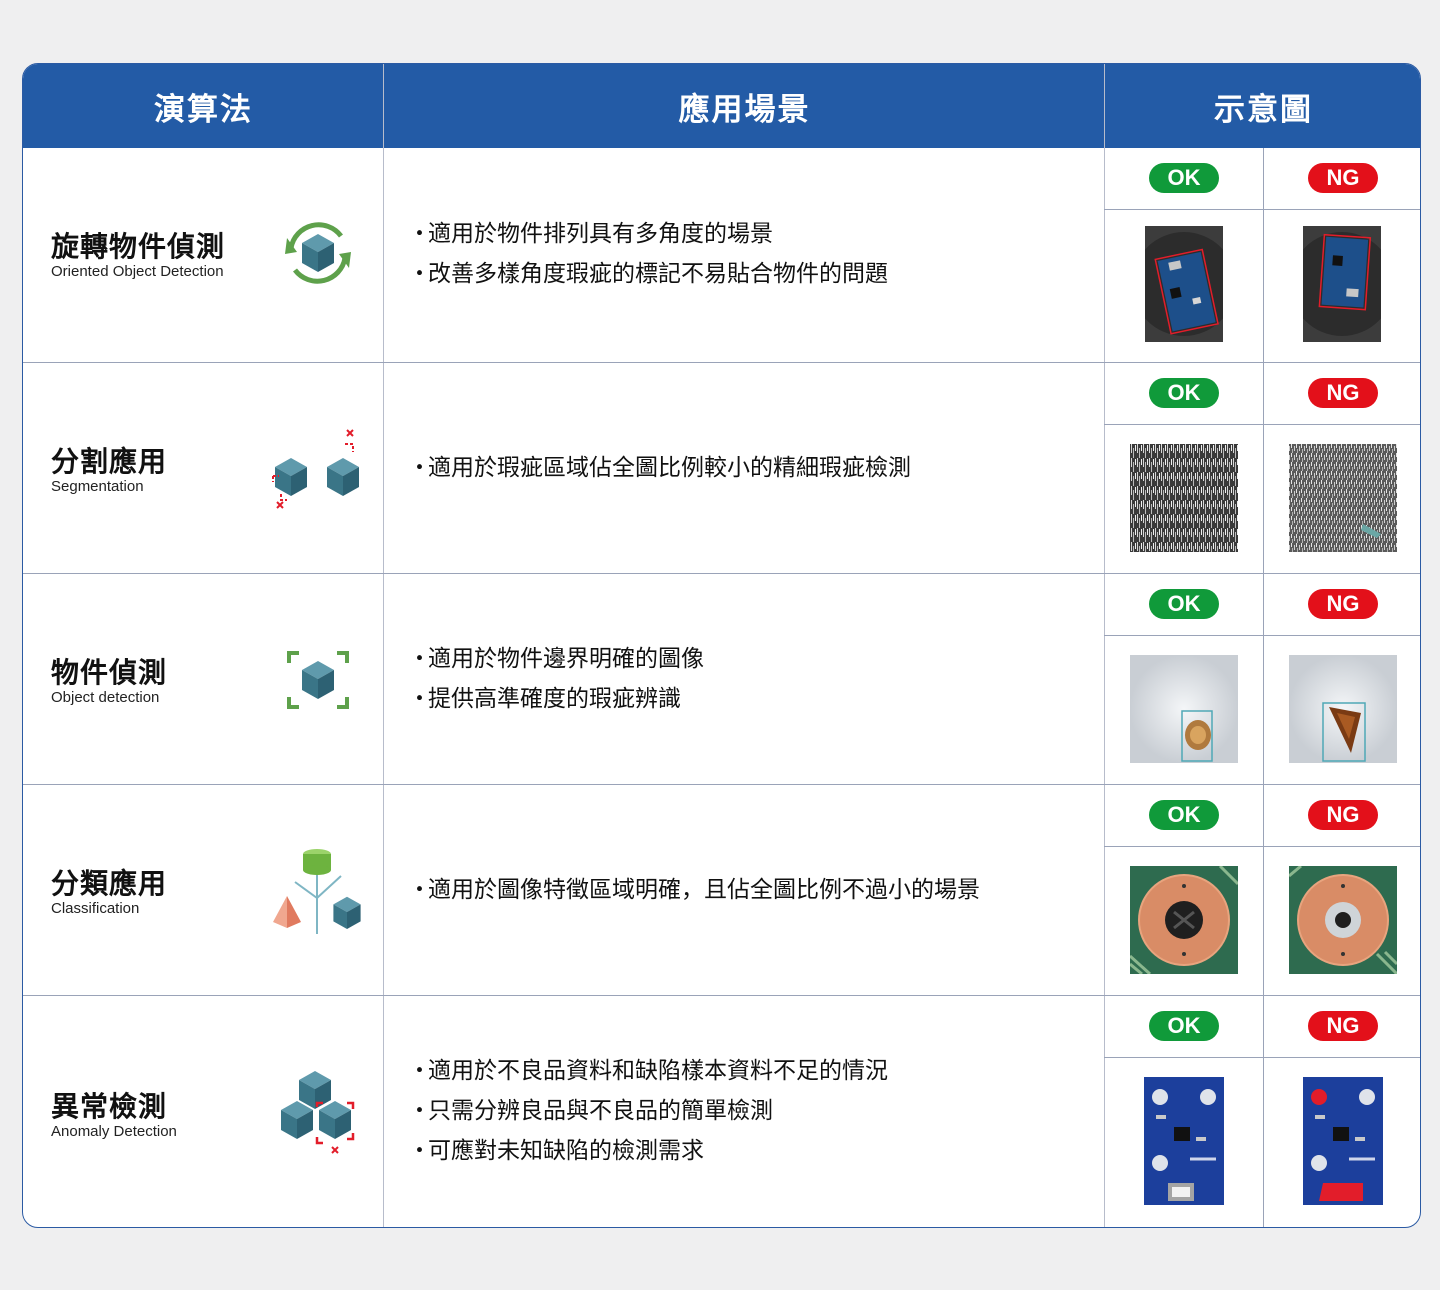 Image resolution: width=1440 pixels, height=1290 pixels. I want to click on scenario-cell: 適用於圖像特徵區域明確，且佔全圖比例不過小的場景, so click(766, 890).